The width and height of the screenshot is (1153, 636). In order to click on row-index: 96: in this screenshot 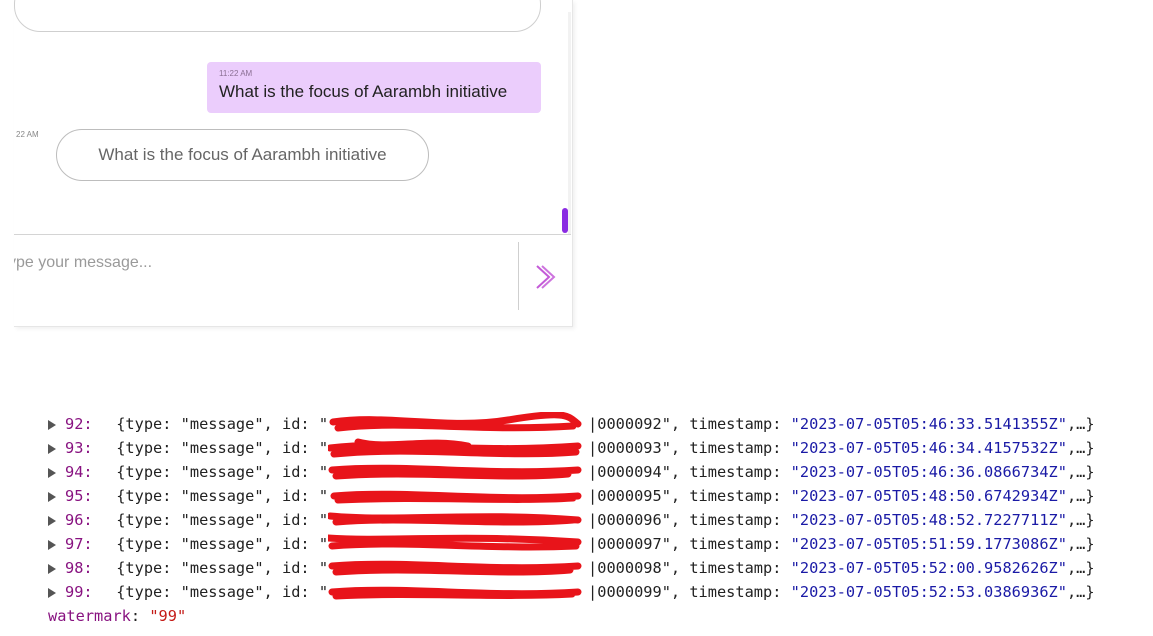, I will do `click(79, 520)`.